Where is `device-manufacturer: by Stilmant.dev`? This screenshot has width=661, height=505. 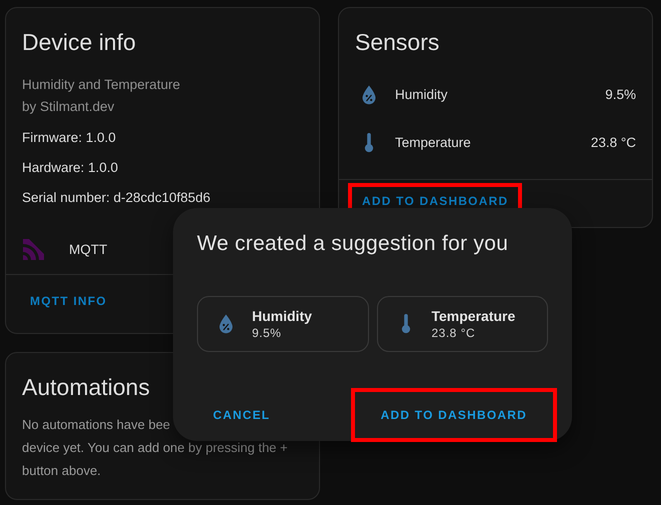
device-manufacturer: by Stilmant.dev is located at coordinates (69, 107).